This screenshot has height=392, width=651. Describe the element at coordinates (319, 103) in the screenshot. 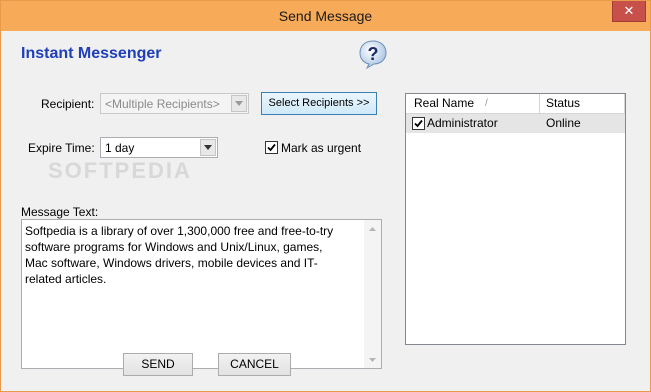

I see `select-recipients-button: Select Recipients >>` at that location.